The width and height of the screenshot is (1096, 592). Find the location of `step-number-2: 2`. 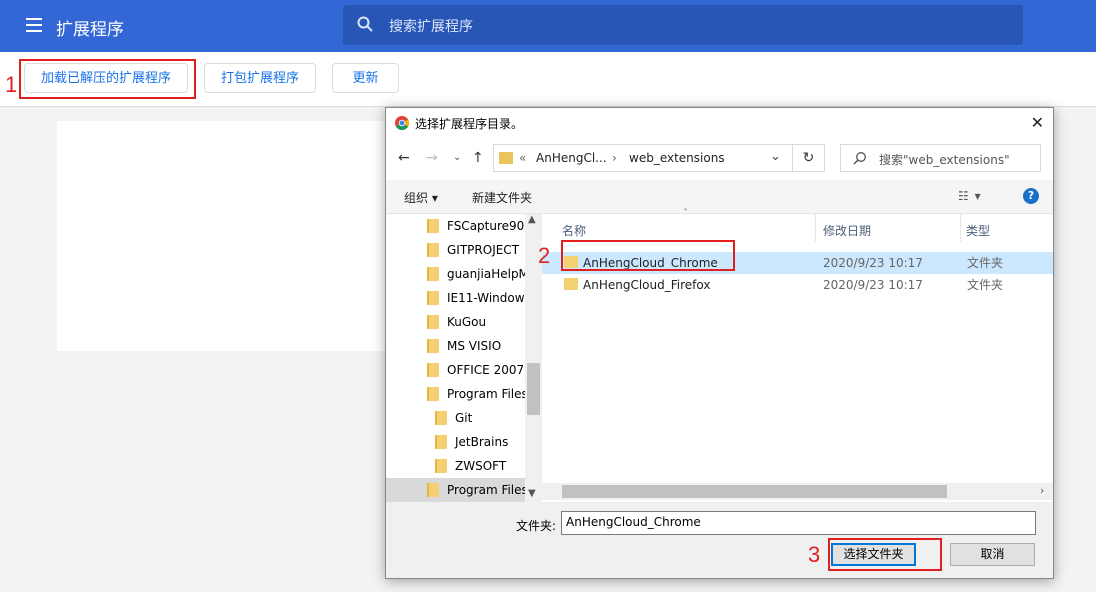

step-number-2: 2 is located at coordinates (544, 255).